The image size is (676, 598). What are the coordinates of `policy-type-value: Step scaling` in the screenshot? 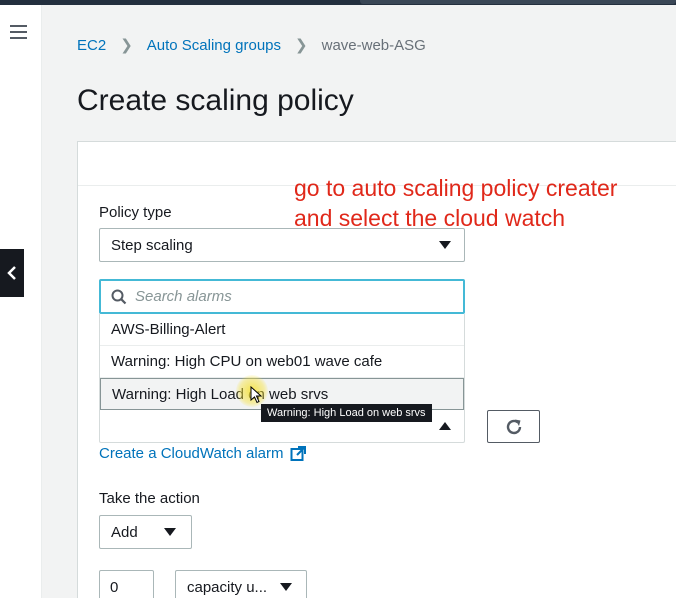 It's located at (152, 245).